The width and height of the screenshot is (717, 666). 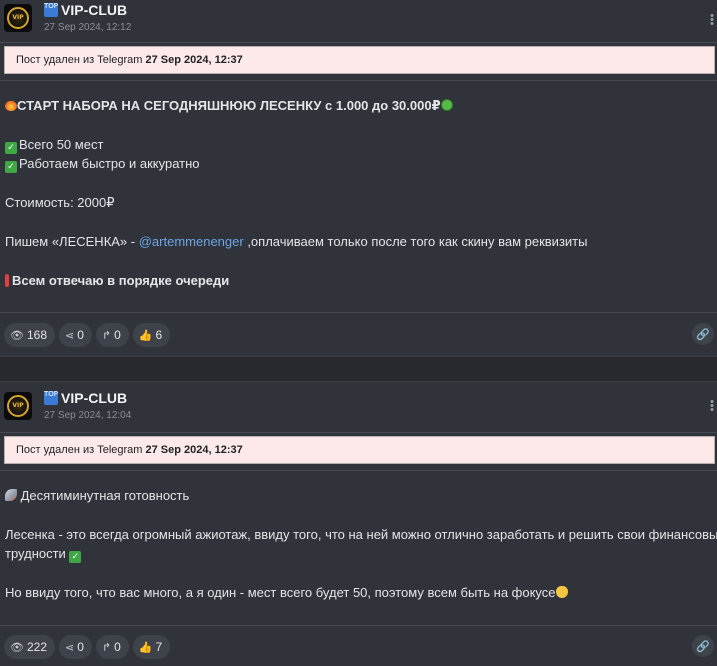 What do you see at coordinates (358, 369) in the screenshot?
I see `post-separator` at bounding box center [358, 369].